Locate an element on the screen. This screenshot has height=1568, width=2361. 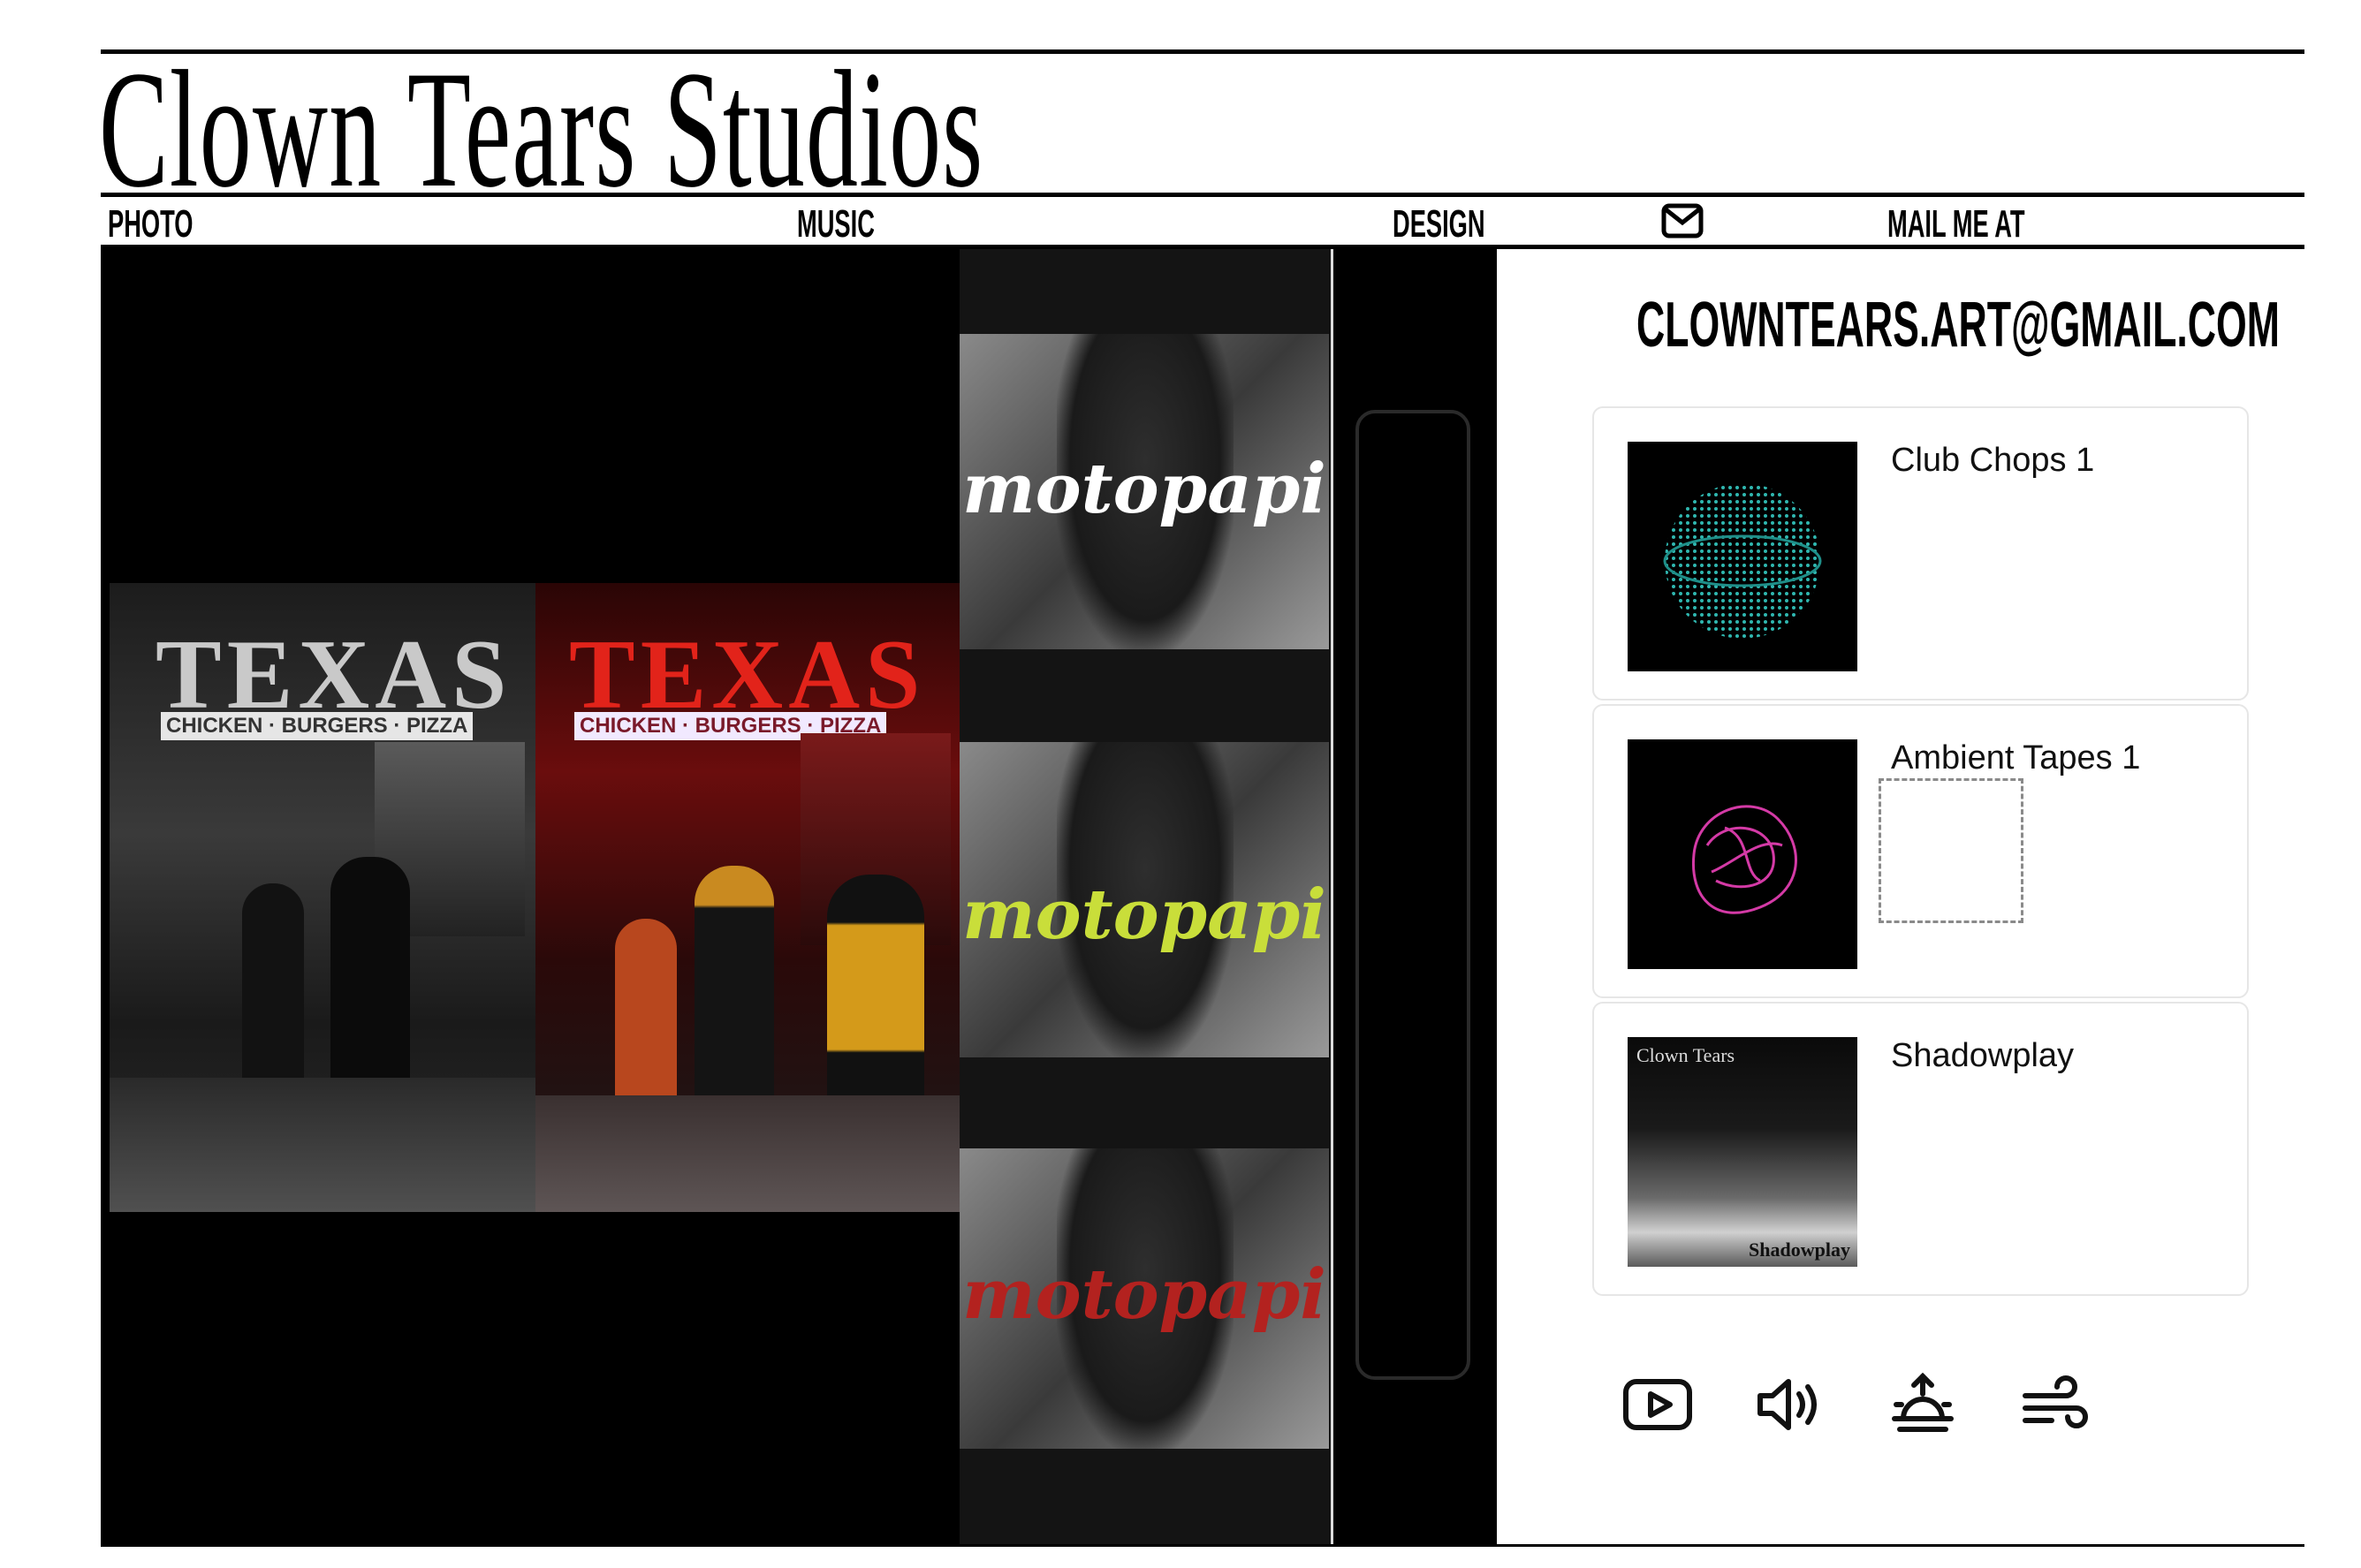
art-label-bottom: Shadowplay is located at coordinates (1799, 1249).